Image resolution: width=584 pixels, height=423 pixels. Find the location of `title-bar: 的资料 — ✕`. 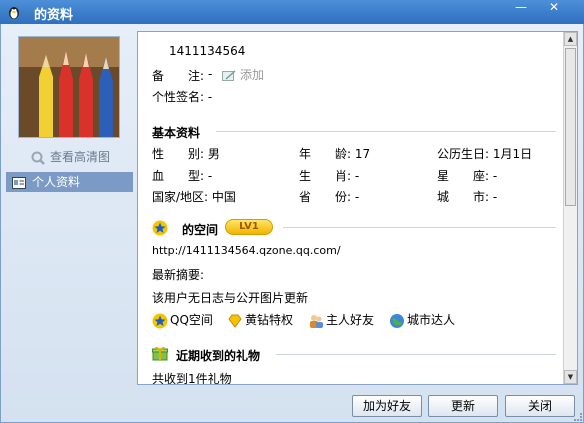

title-bar: 的资料 — ✕ is located at coordinates (292, 12).